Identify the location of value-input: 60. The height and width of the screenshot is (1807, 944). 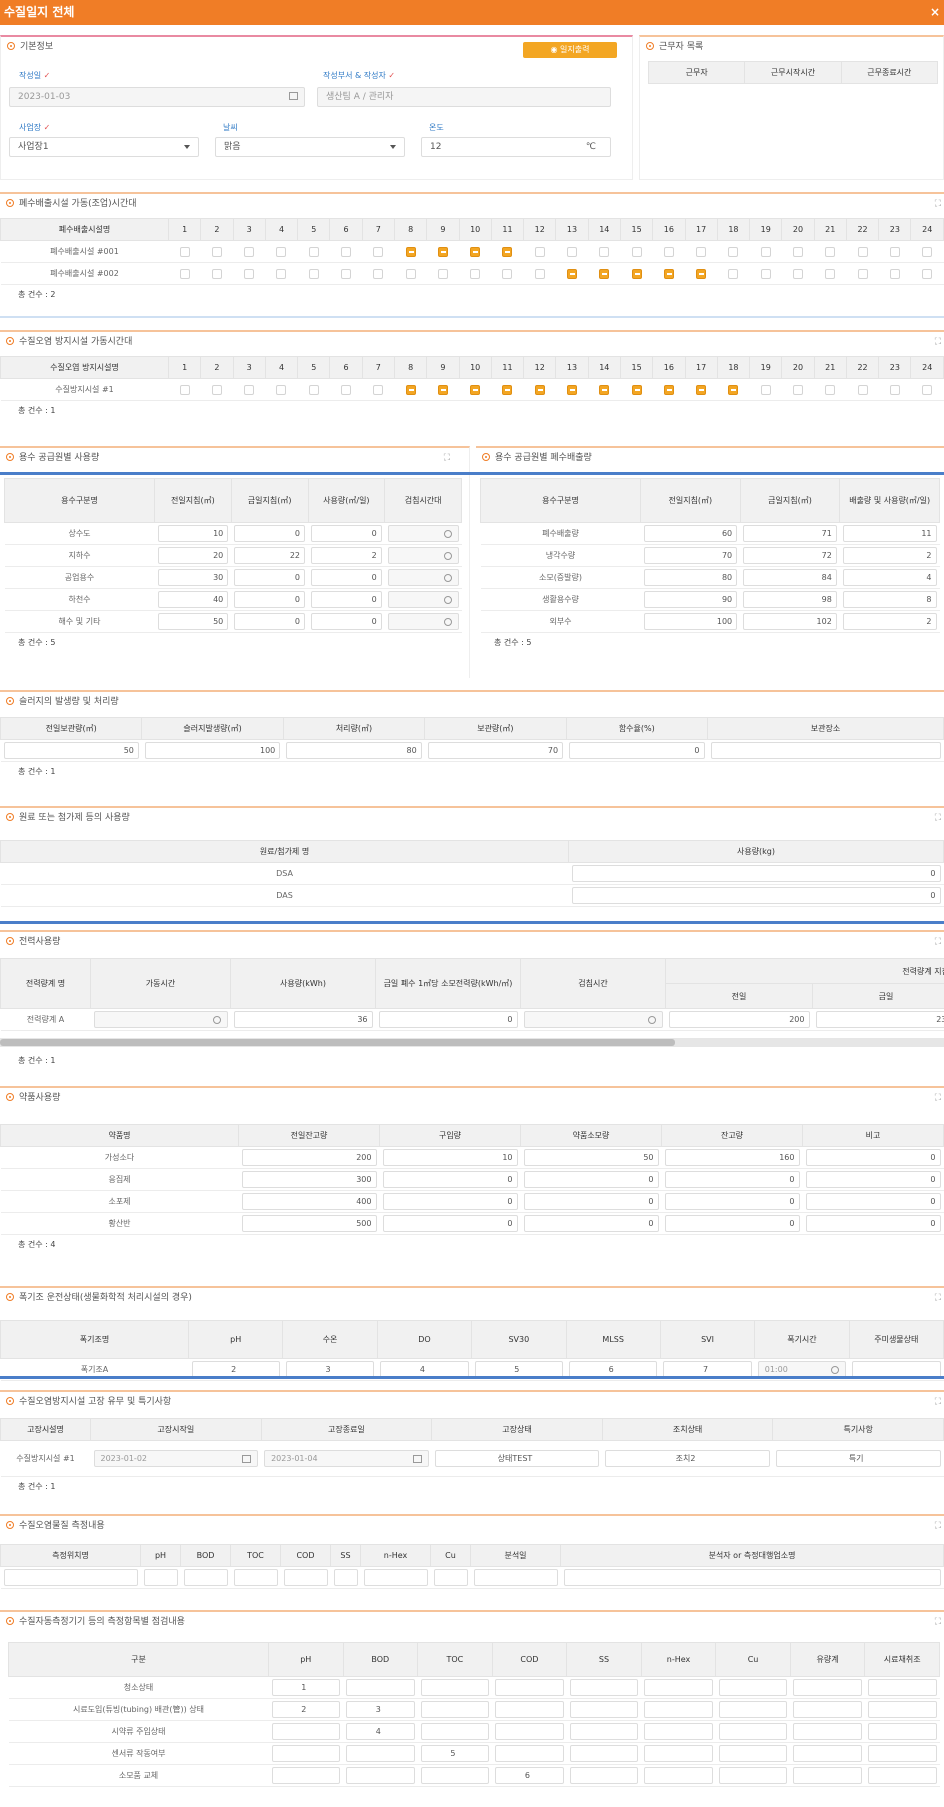
(690, 533).